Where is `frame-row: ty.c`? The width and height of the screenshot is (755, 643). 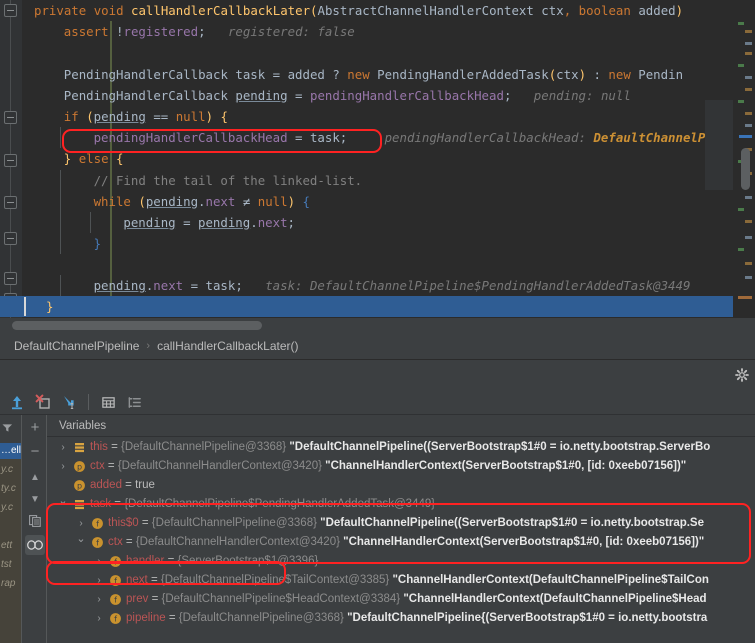
frame-row: ty.c is located at coordinates (10, 489).